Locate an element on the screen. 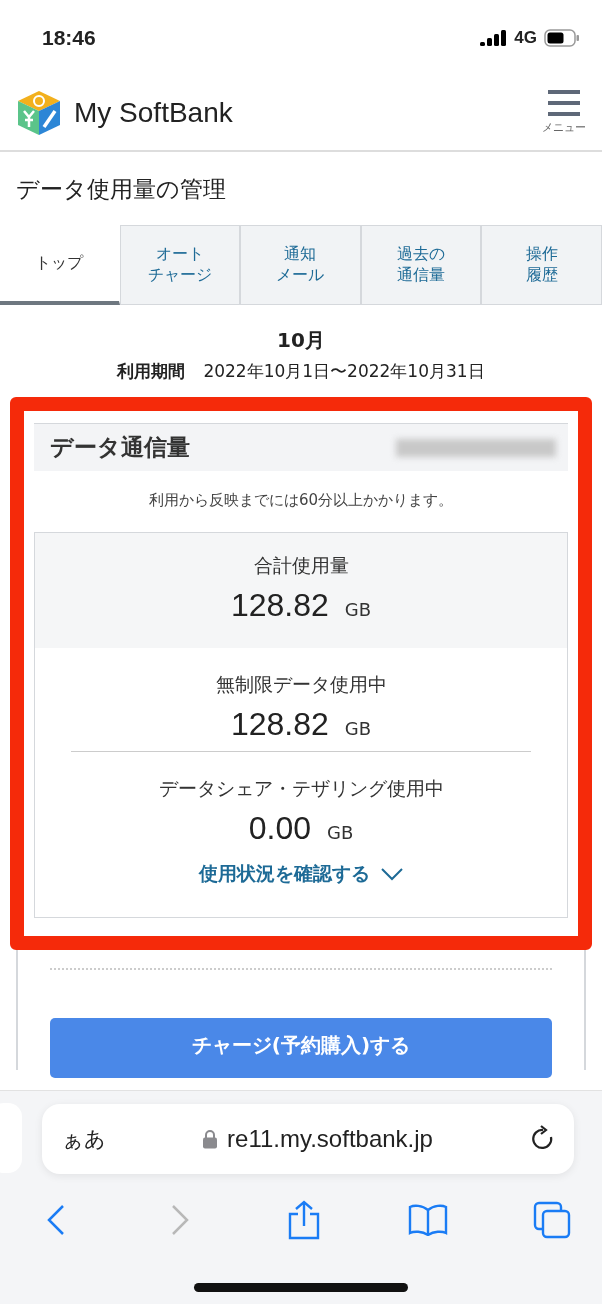 This screenshot has width=602, height=1304. cube-logo-icon is located at coordinates (39, 112).